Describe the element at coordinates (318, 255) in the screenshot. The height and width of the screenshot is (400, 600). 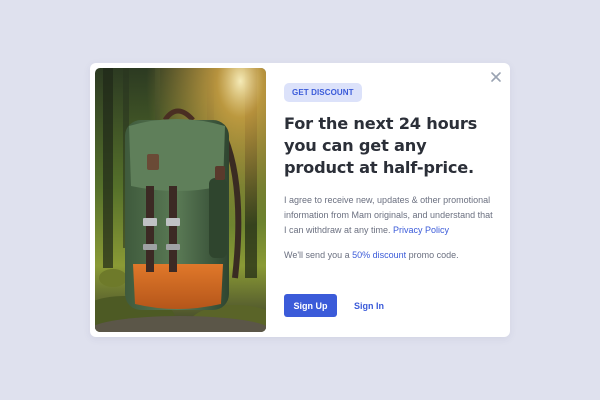
I see `promo-prefix: We'll send you a` at that location.